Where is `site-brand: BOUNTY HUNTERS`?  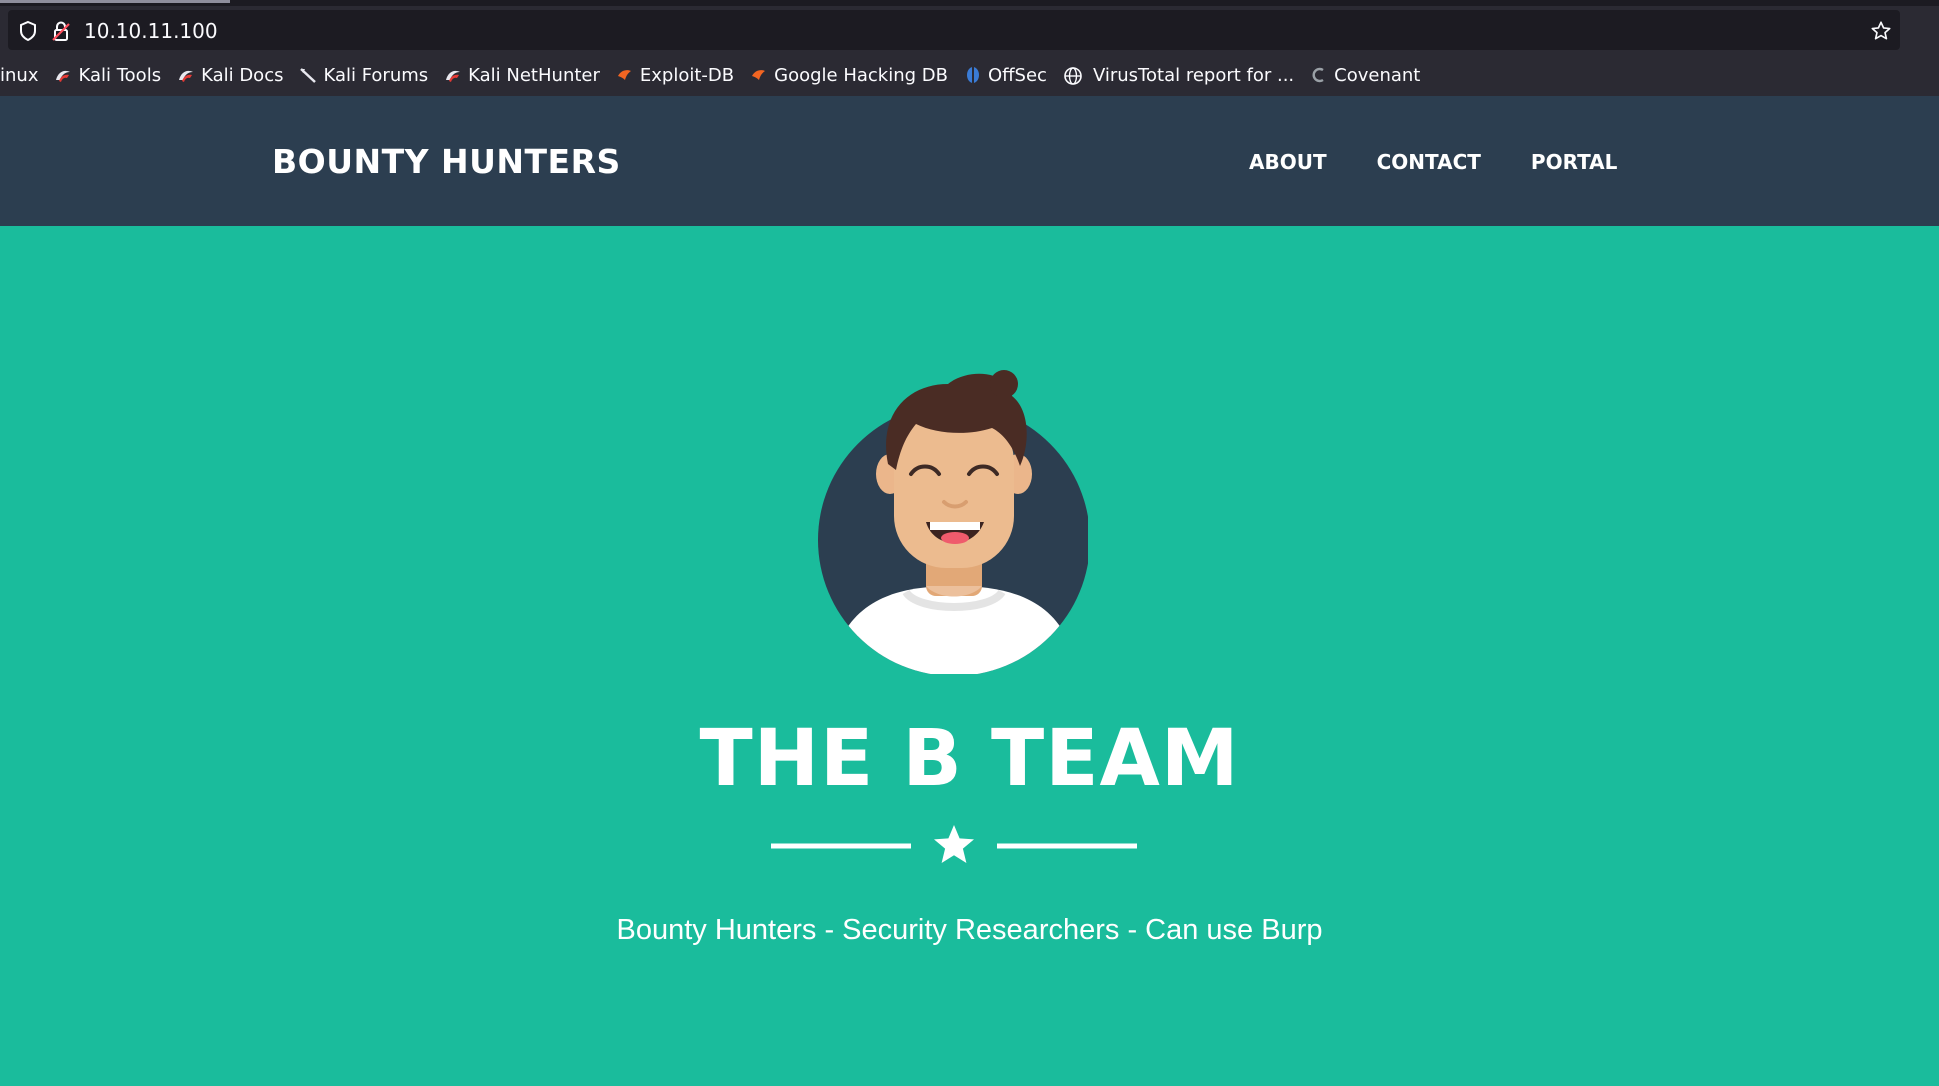
site-brand: BOUNTY HUNTERS is located at coordinates (446, 161).